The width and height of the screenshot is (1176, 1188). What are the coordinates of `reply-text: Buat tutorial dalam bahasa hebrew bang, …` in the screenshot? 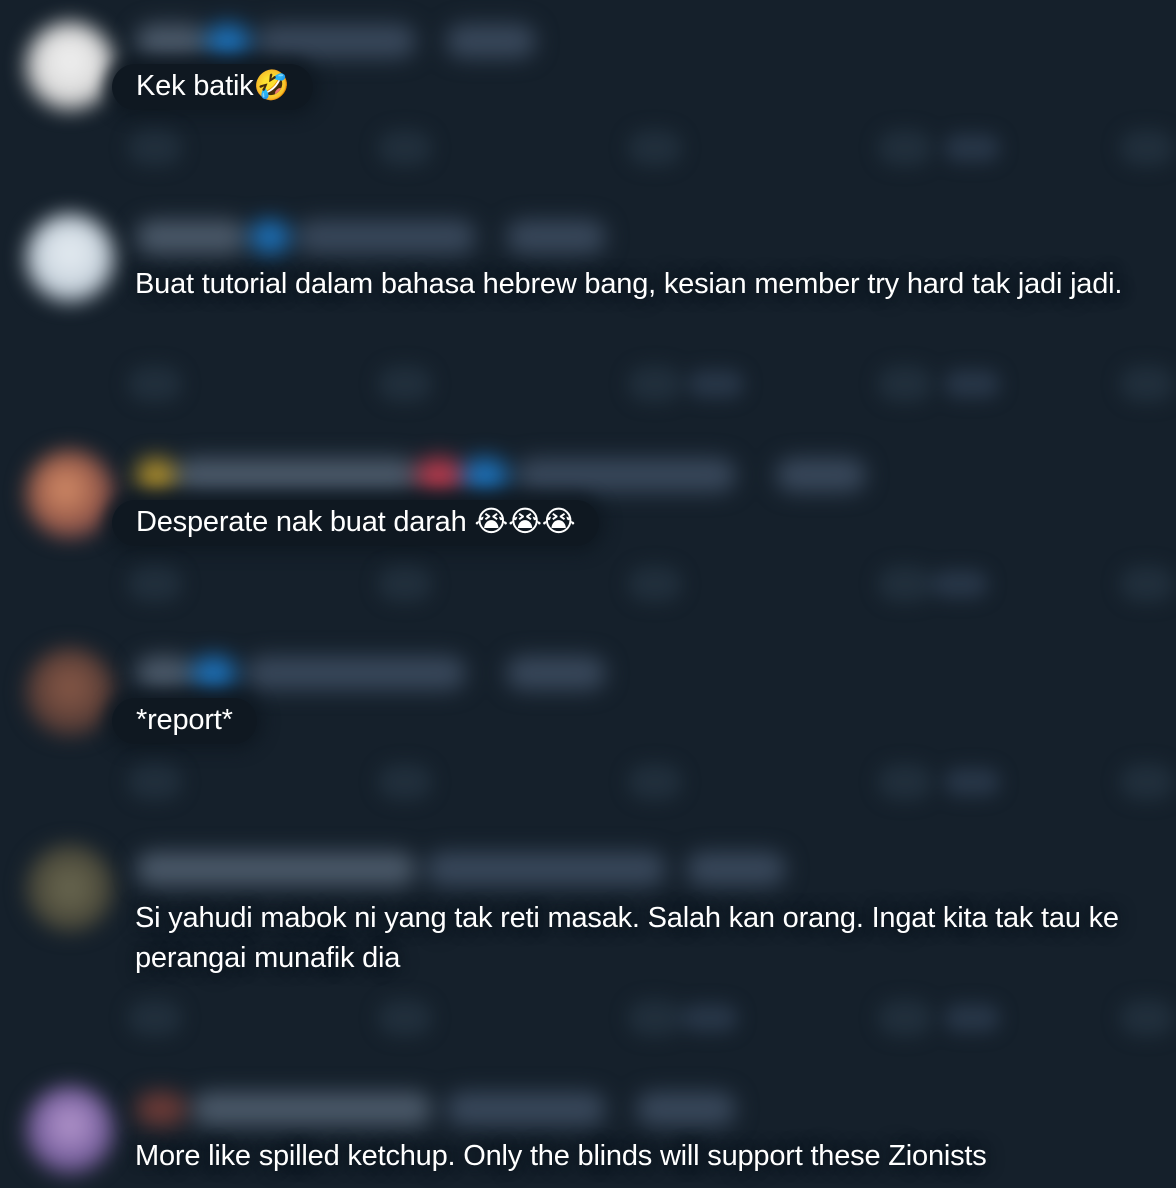 It's located at (629, 284).